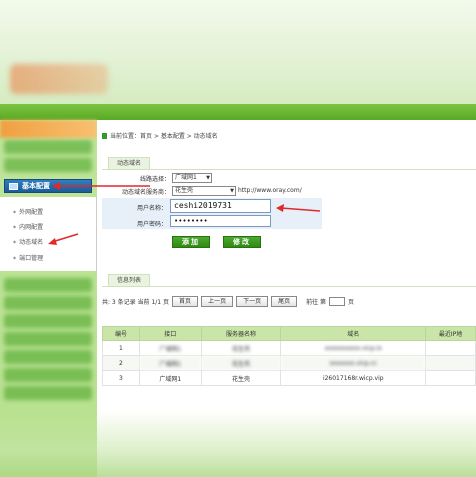  I want to click on breadcrumb-text: 当前位置：首页 > 基本配置 > 动态域名, so click(164, 136).